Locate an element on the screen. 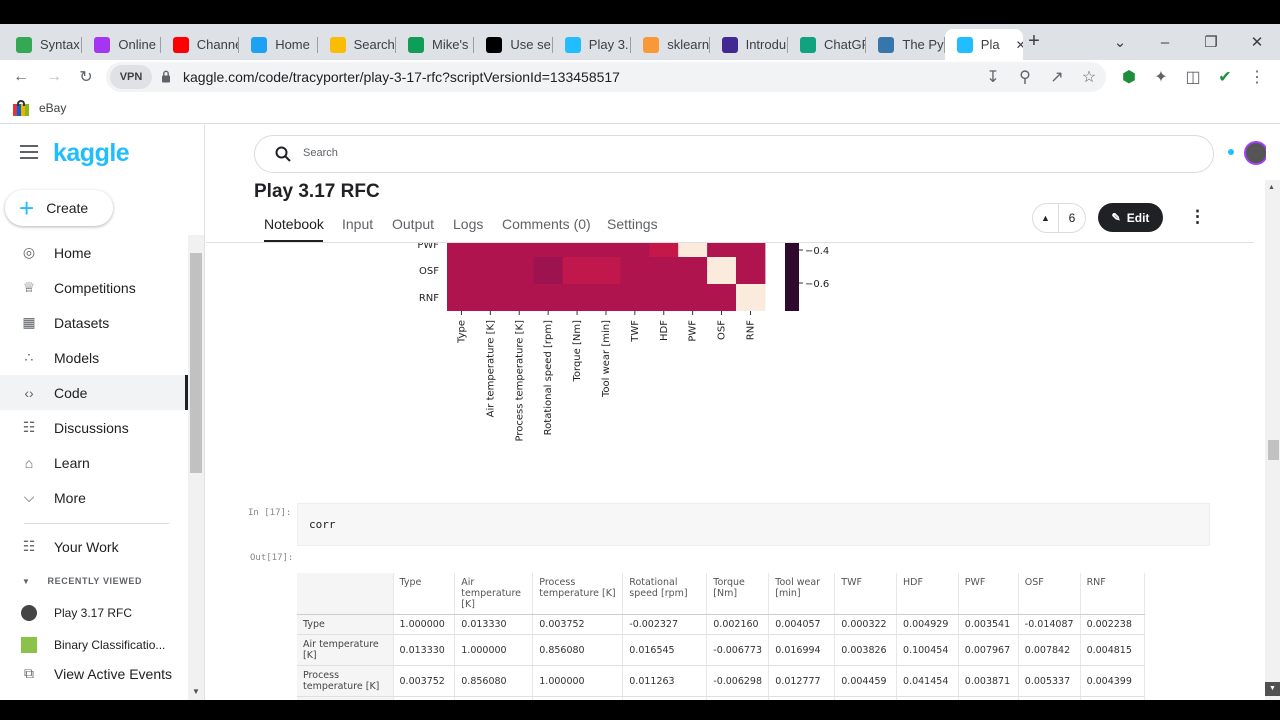 The width and height of the screenshot is (1280, 720). browser-menu-icon: ⋮ is located at coordinates (1257, 77).